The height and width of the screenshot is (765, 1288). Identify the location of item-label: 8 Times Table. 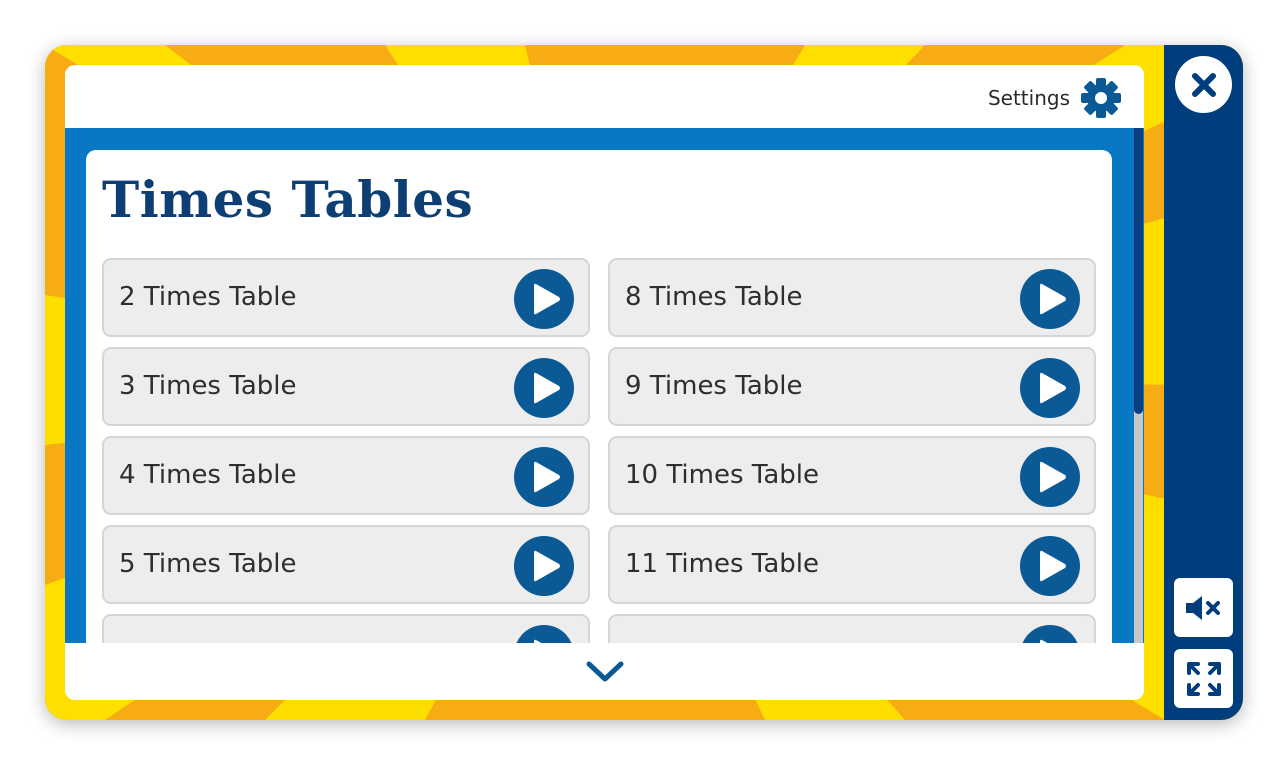
(714, 297).